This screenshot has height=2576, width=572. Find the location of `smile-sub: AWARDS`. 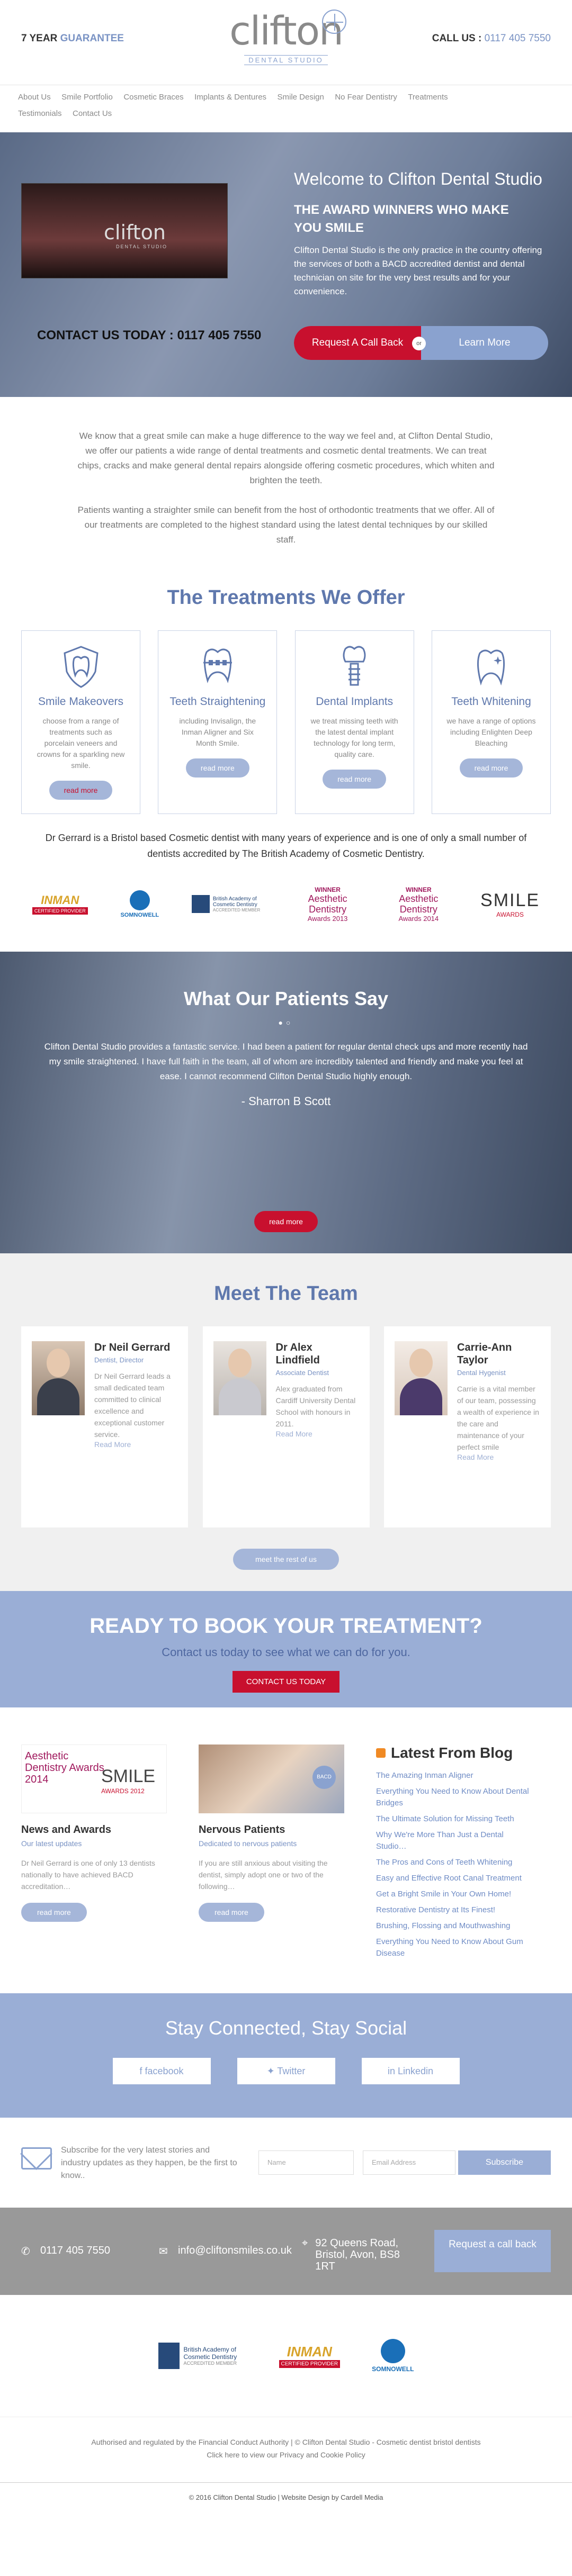

smile-sub: AWARDS is located at coordinates (510, 914).